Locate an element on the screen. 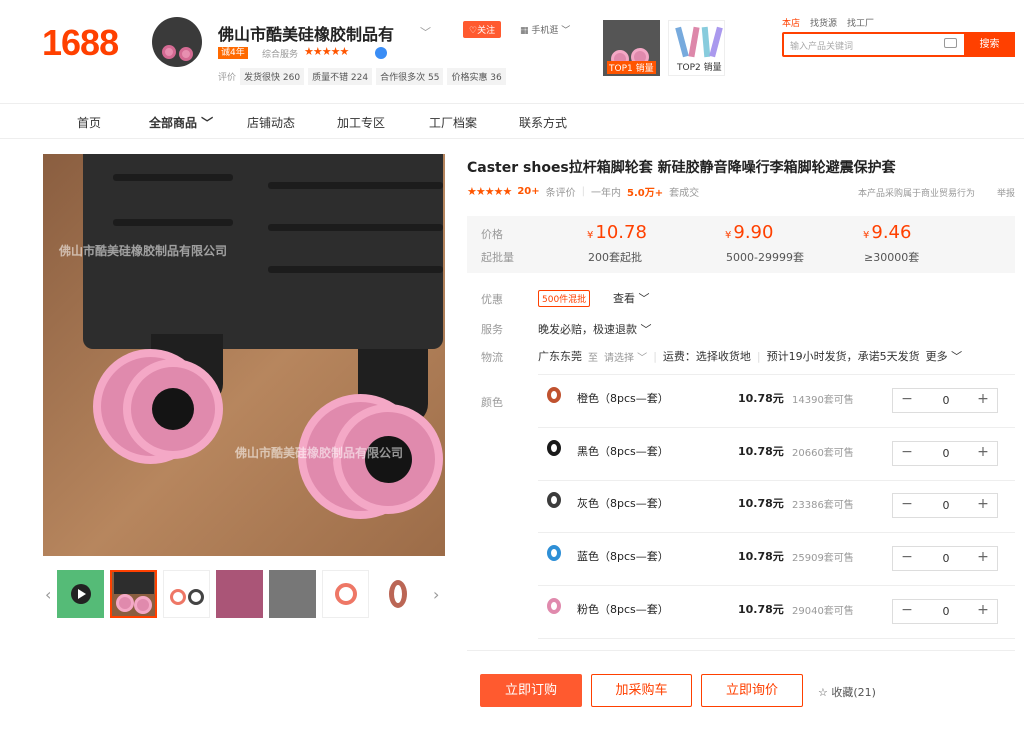 The height and width of the screenshot is (734, 1024). variant-stock: 29040套可售 is located at coordinates (823, 611).